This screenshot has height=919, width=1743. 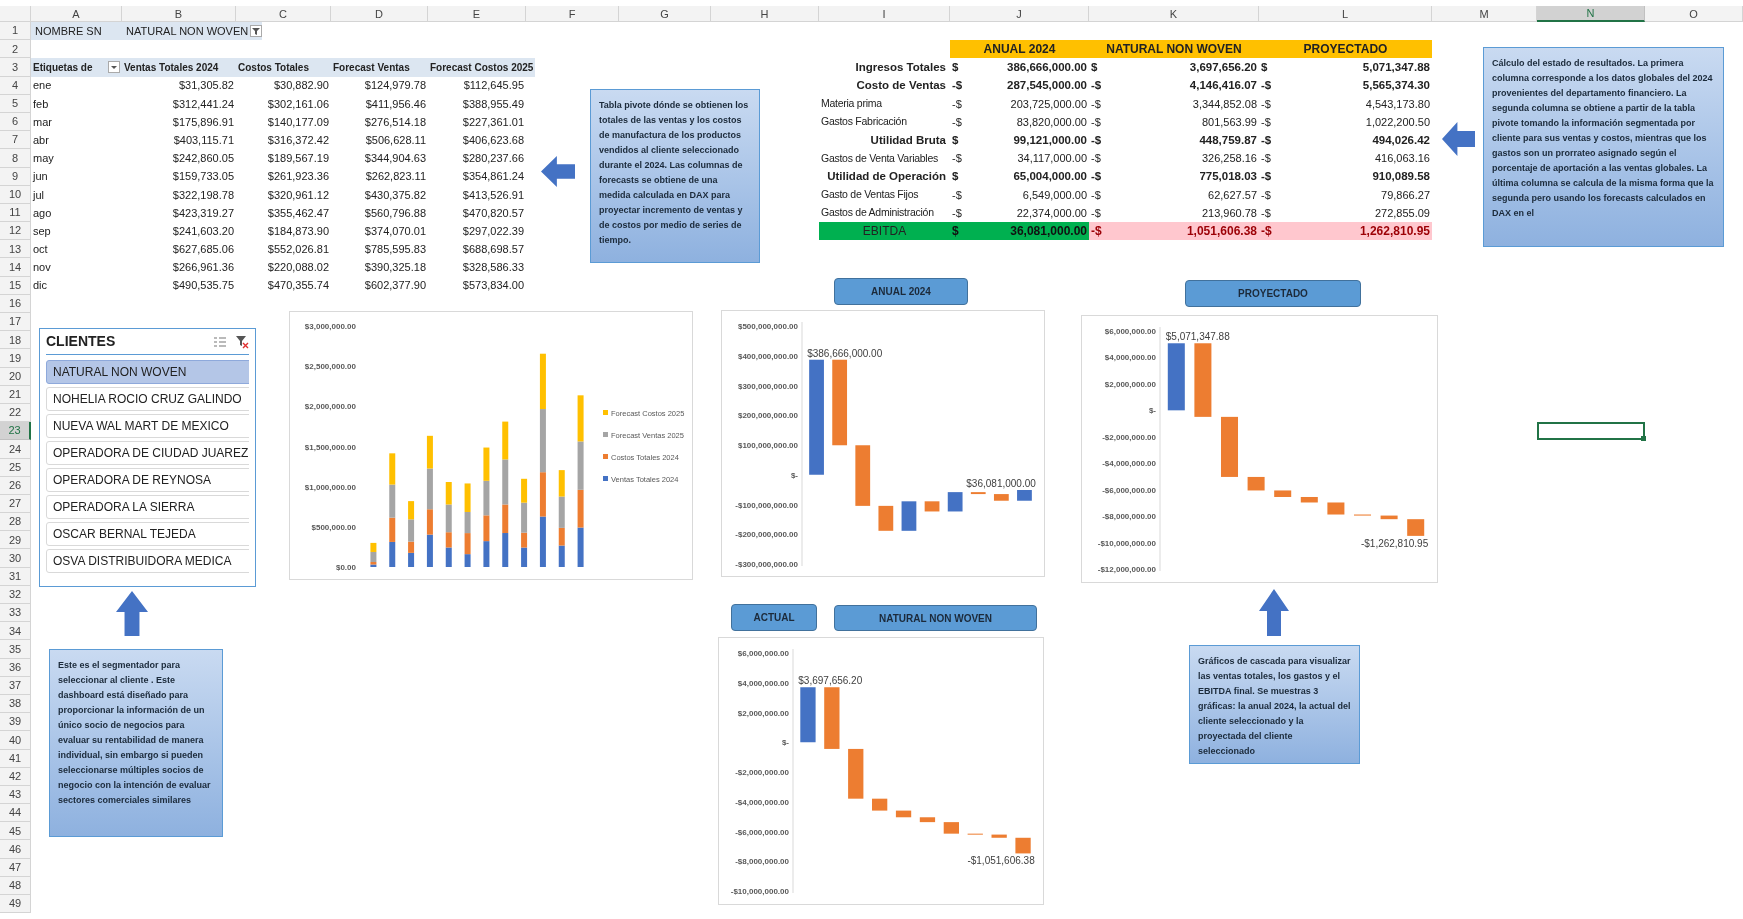 I want to click on amount-cell-text: -$ 5,565,374.30, so click(x=1345, y=86).